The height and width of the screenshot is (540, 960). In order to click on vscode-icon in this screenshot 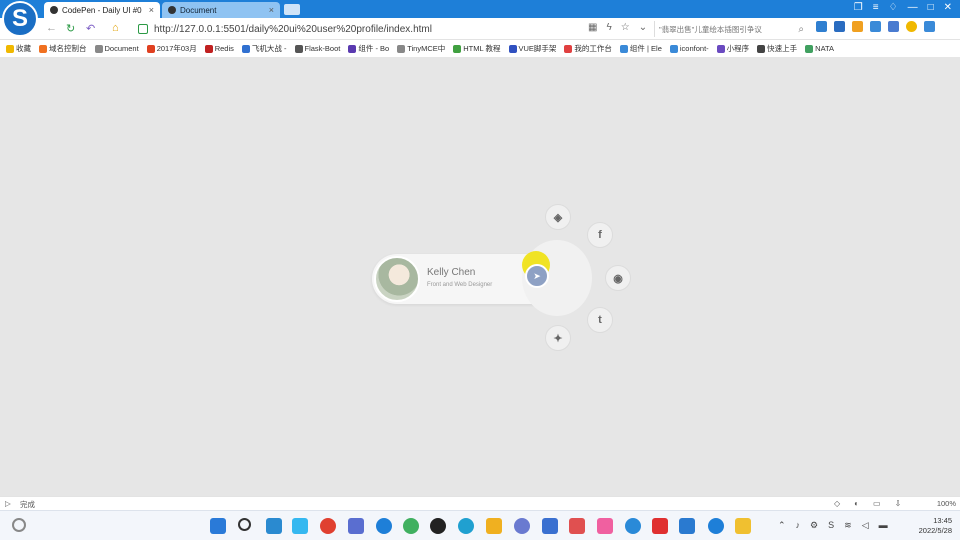, I will do `click(687, 526)`.